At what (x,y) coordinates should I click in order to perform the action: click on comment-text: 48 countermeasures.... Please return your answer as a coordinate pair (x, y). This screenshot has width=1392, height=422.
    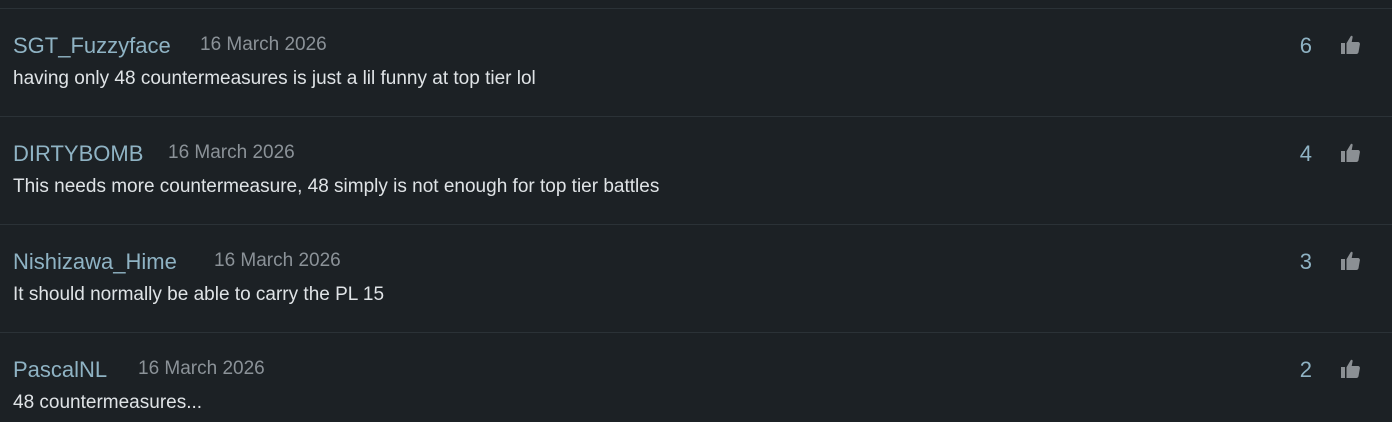
    Looking at the image, I should click on (108, 402).